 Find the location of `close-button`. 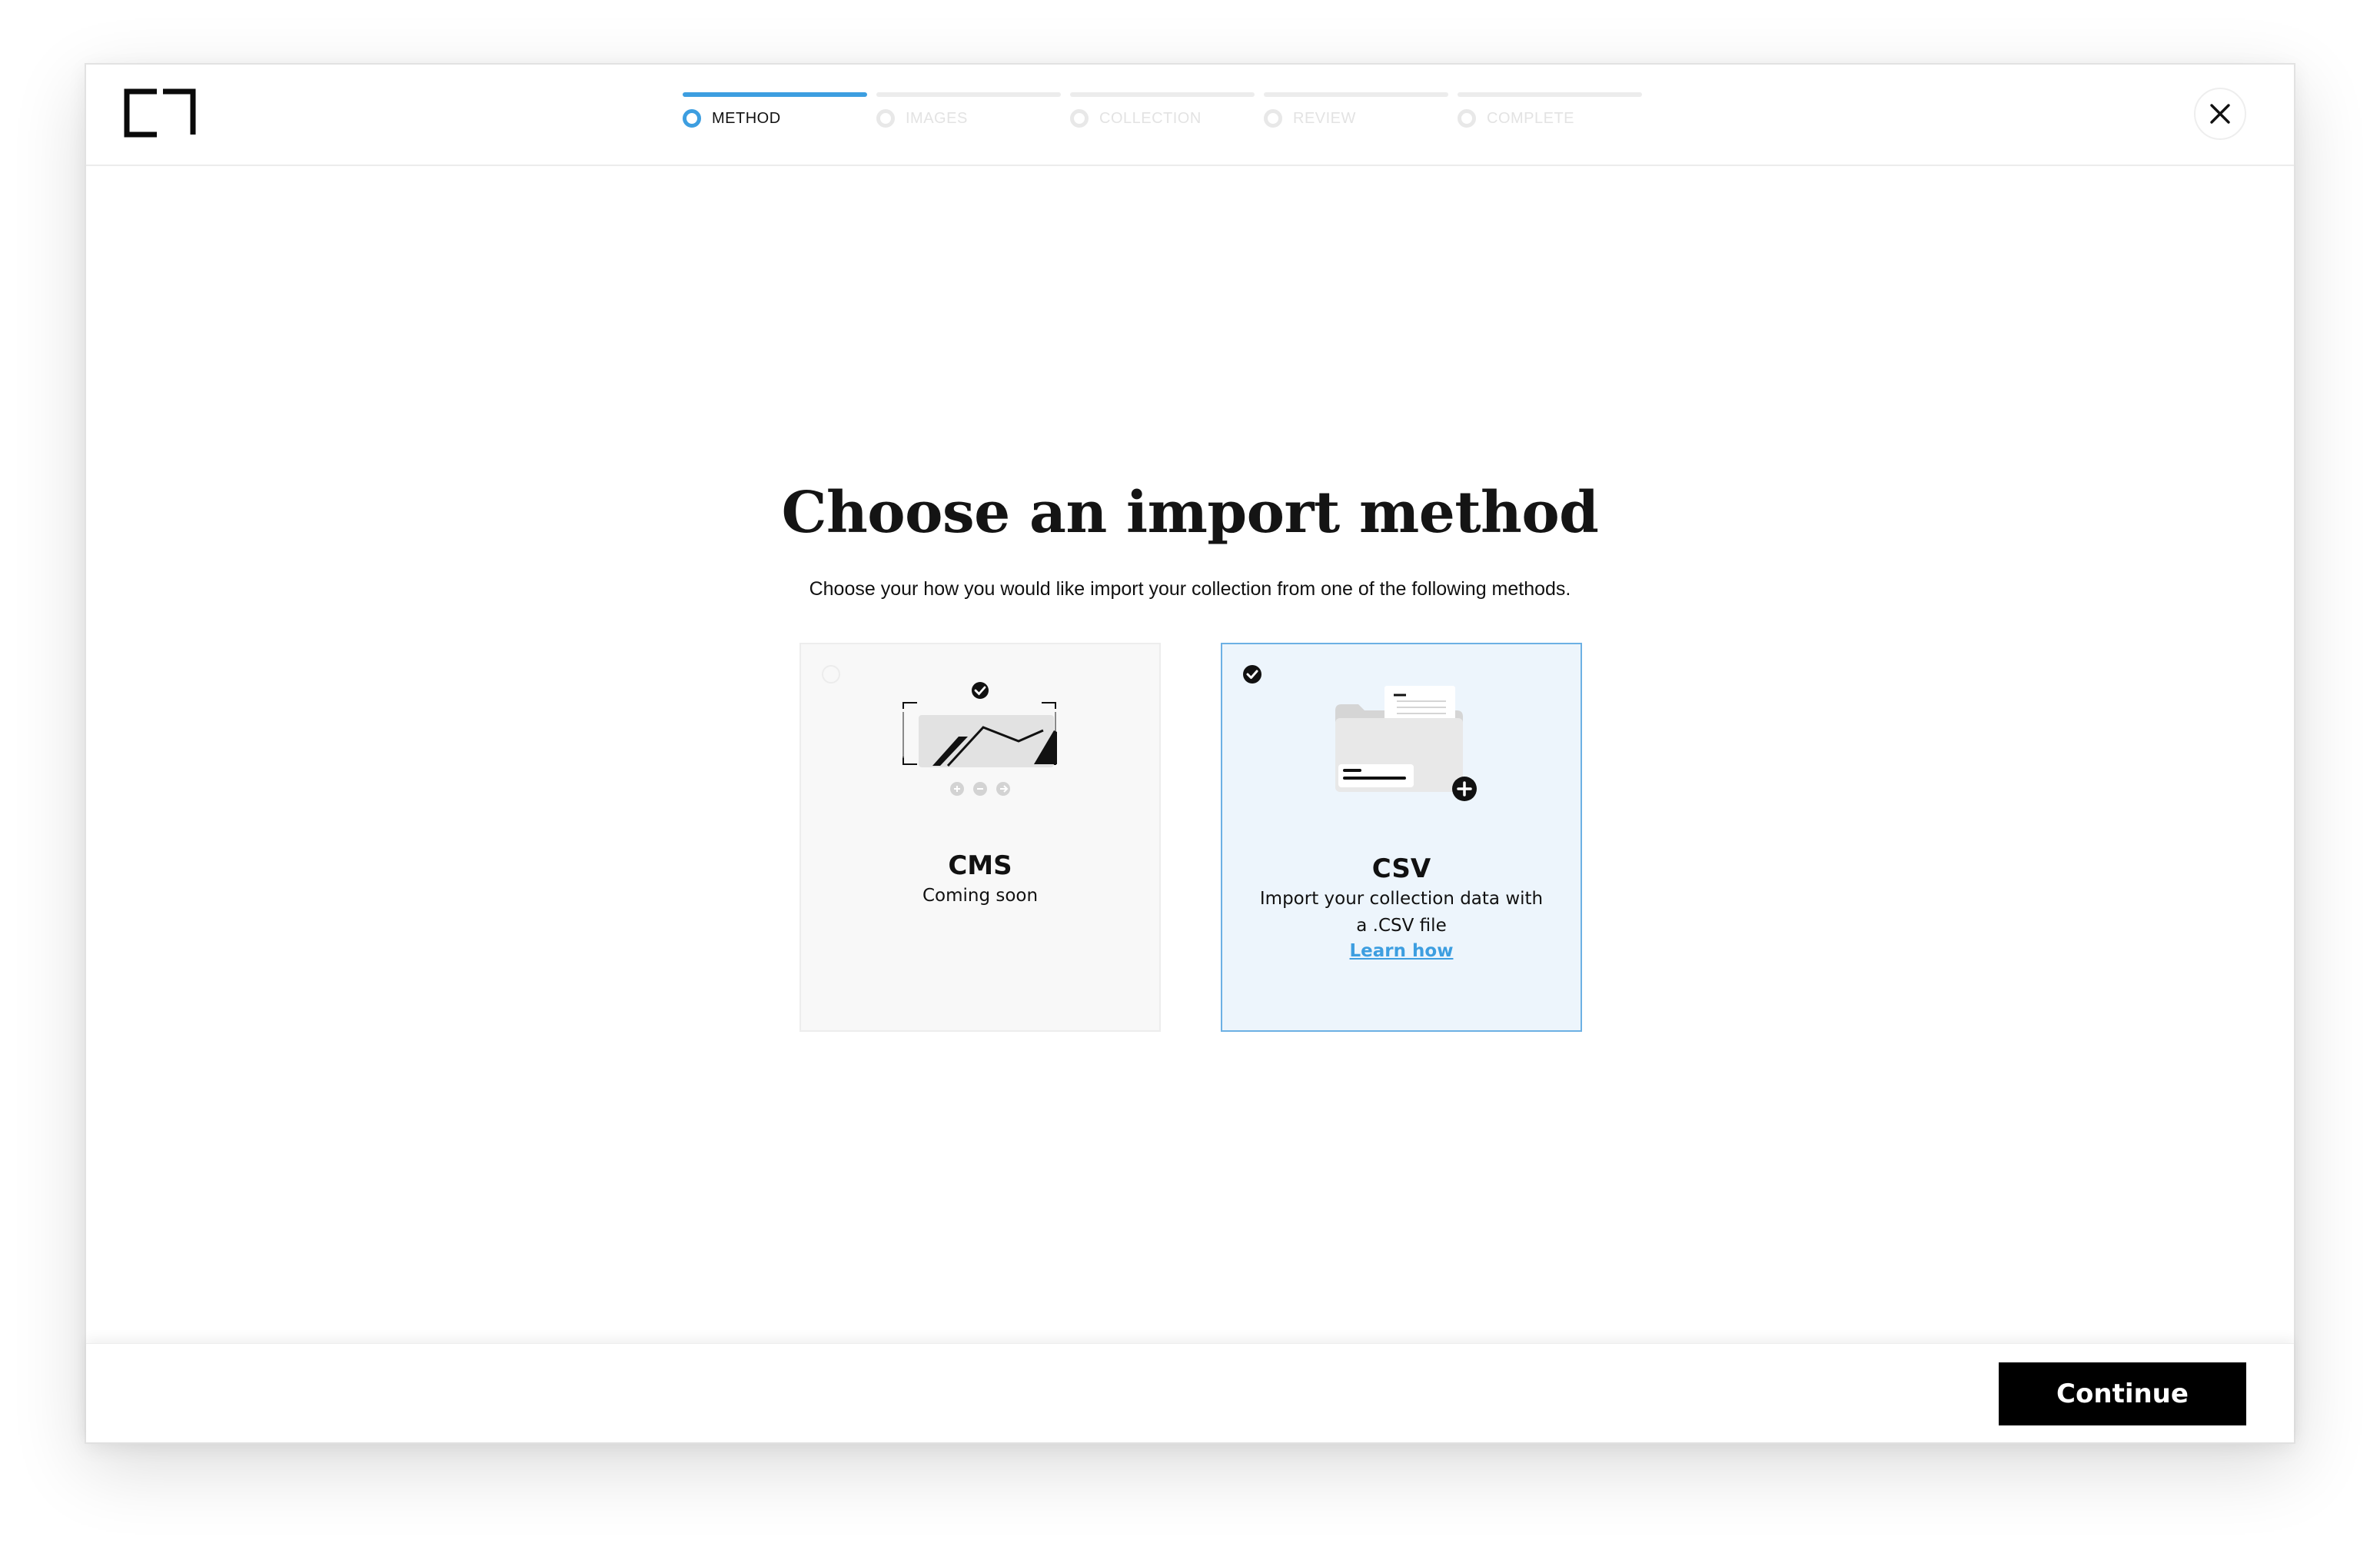

close-button is located at coordinates (2220, 114).